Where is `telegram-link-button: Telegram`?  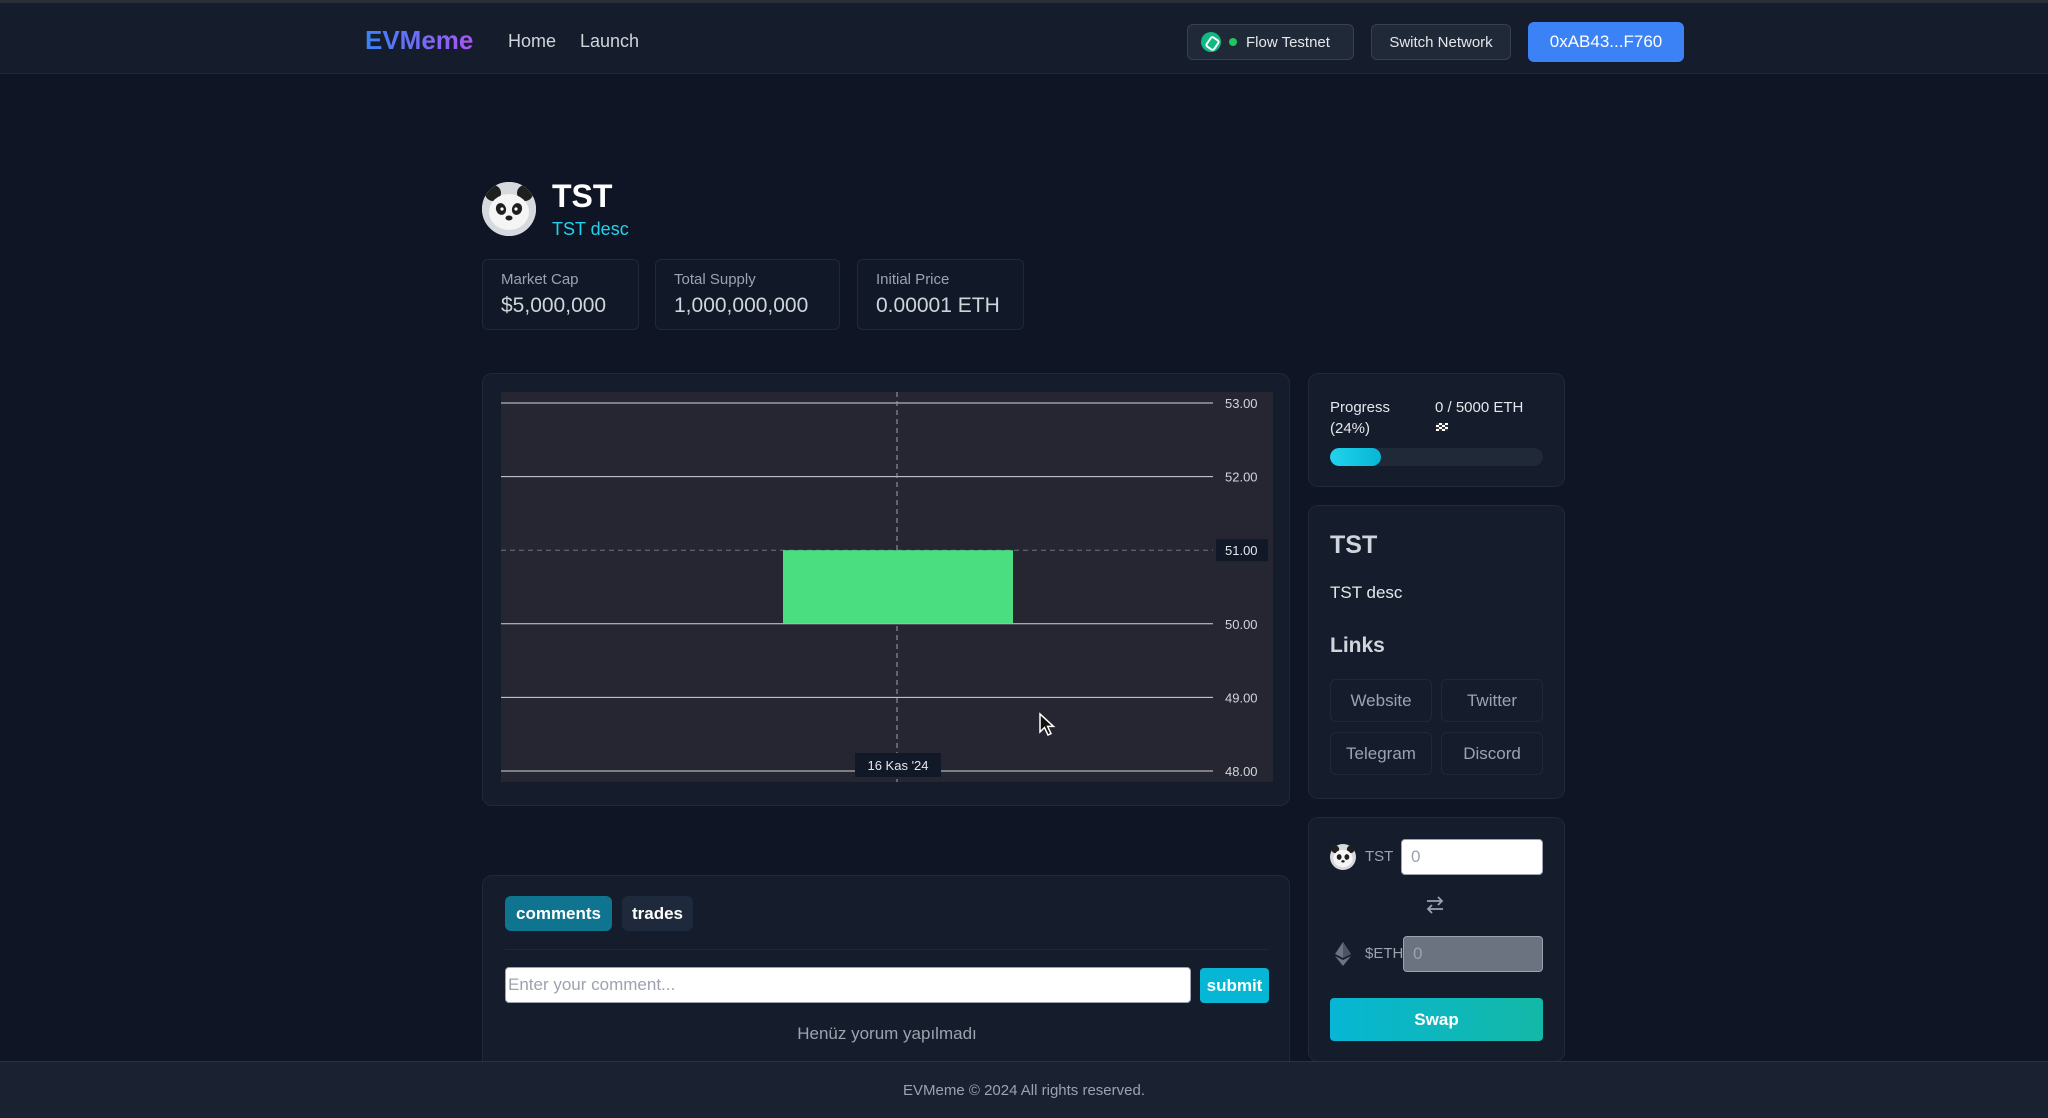 telegram-link-button: Telegram is located at coordinates (1381, 753).